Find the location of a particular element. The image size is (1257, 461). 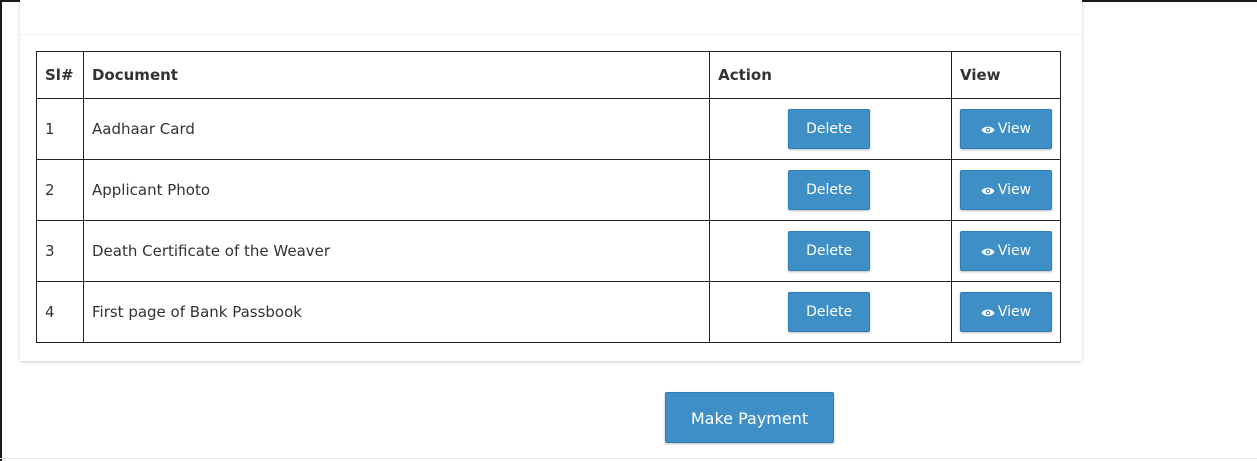

make-payment-button: Make Payment is located at coordinates (749, 417).